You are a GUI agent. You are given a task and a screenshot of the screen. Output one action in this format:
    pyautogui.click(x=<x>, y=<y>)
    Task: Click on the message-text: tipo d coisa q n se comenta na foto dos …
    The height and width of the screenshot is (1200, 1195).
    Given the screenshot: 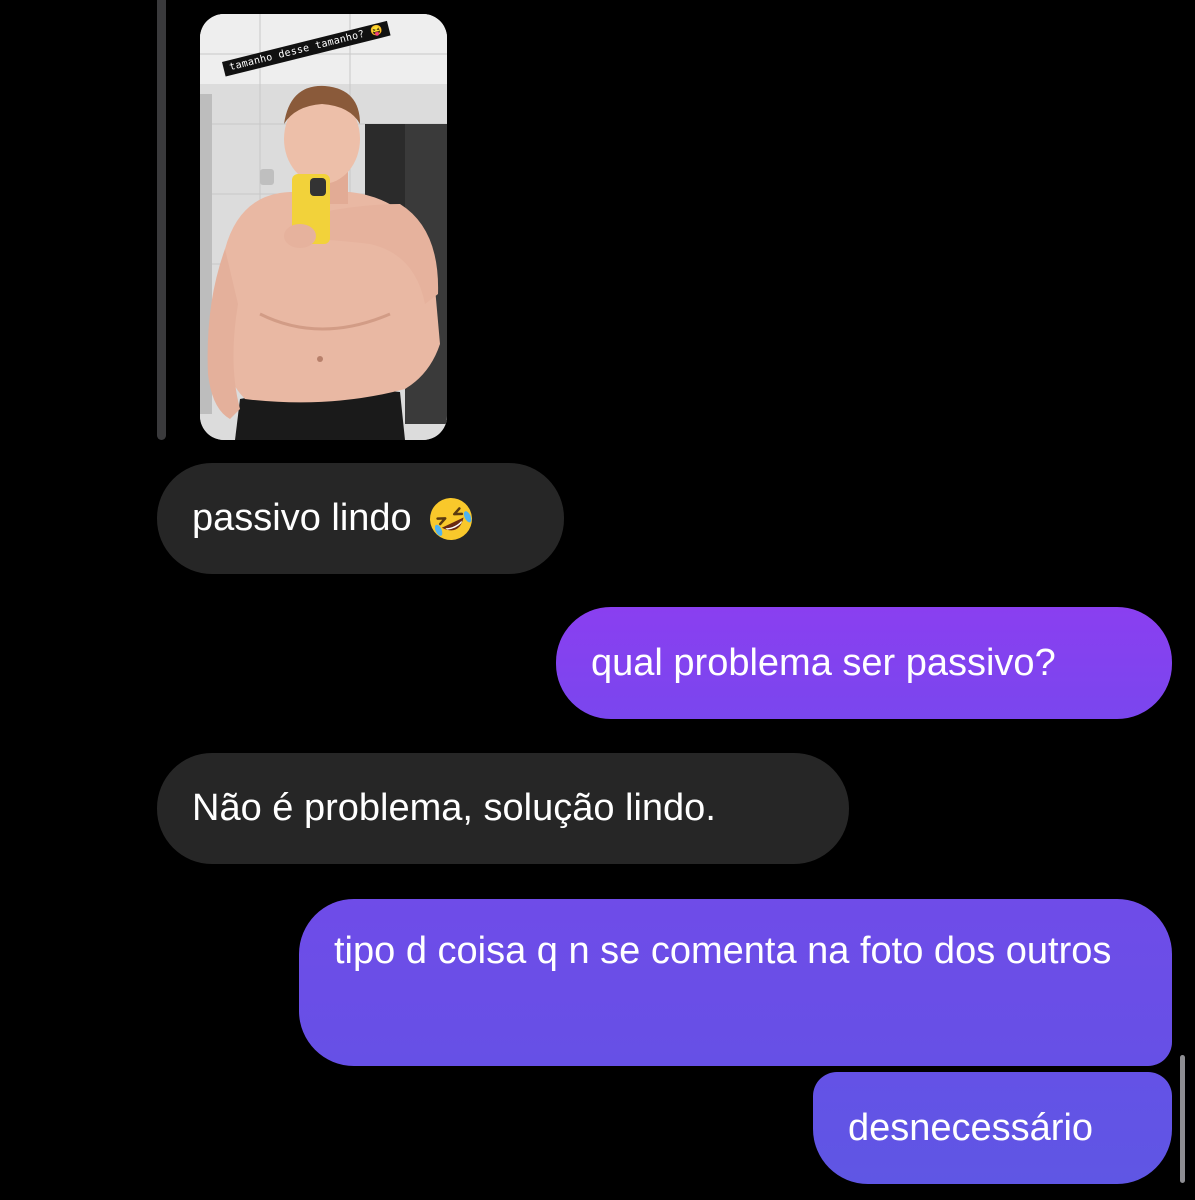 What is the action you would take?
    pyautogui.click(x=723, y=951)
    